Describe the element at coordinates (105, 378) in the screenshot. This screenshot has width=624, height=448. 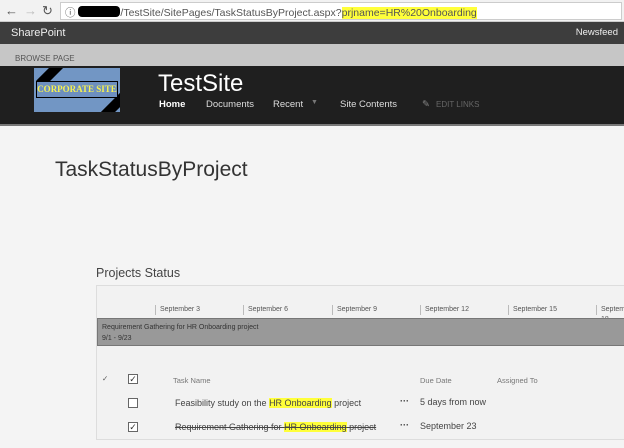
I see `checkmark-icon: ✓` at that location.